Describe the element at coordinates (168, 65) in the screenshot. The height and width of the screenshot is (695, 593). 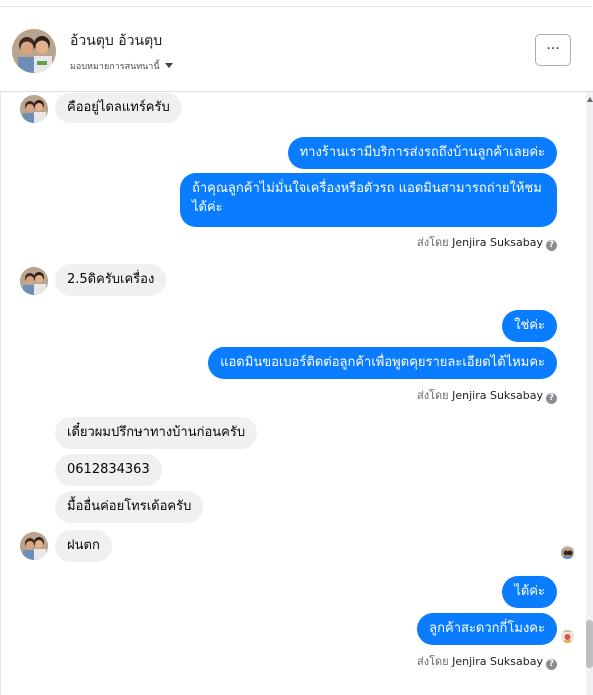
I see `caret-down-icon` at that location.